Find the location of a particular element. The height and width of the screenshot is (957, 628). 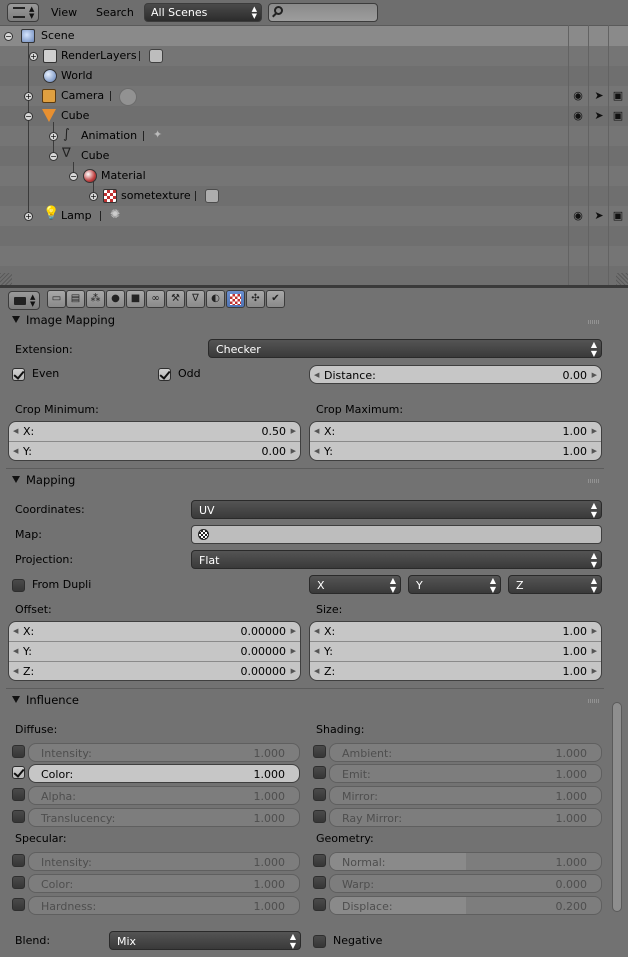

shading-ray-mirror-slider: Ray Mirror: 1.000 is located at coordinates (465, 817).